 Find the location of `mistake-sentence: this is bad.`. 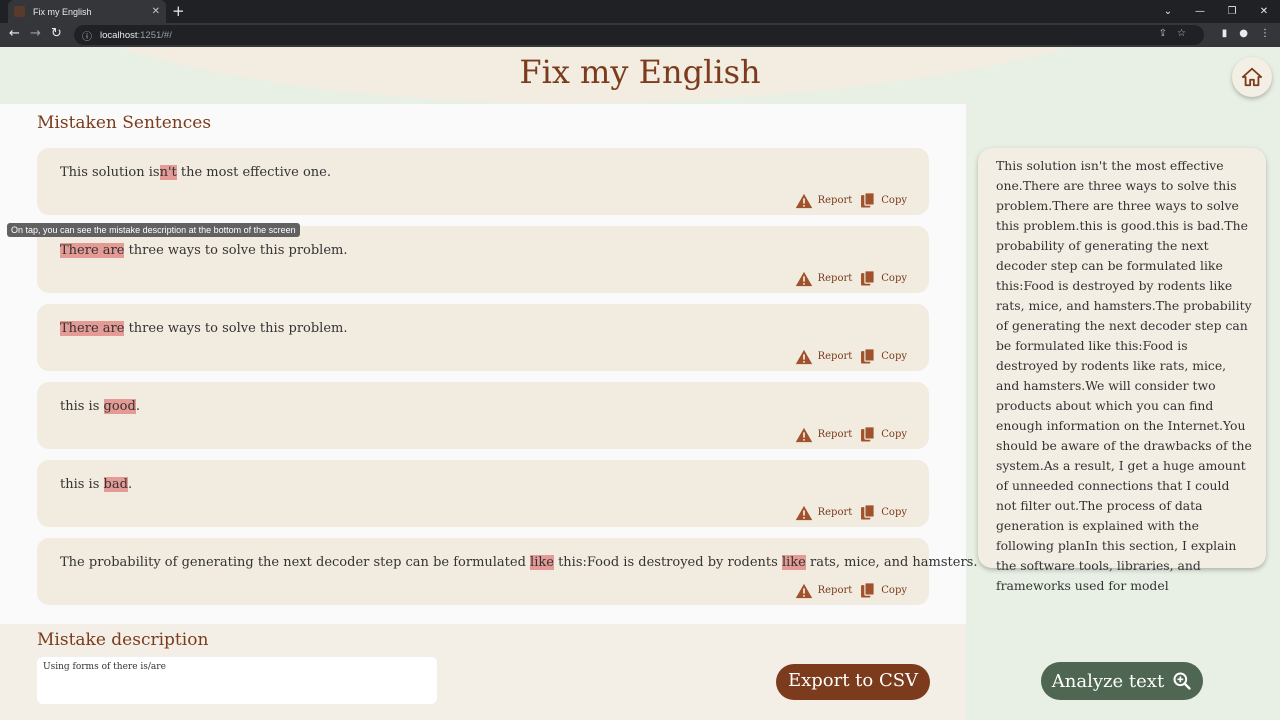

mistake-sentence: this is bad. is located at coordinates (96, 484).